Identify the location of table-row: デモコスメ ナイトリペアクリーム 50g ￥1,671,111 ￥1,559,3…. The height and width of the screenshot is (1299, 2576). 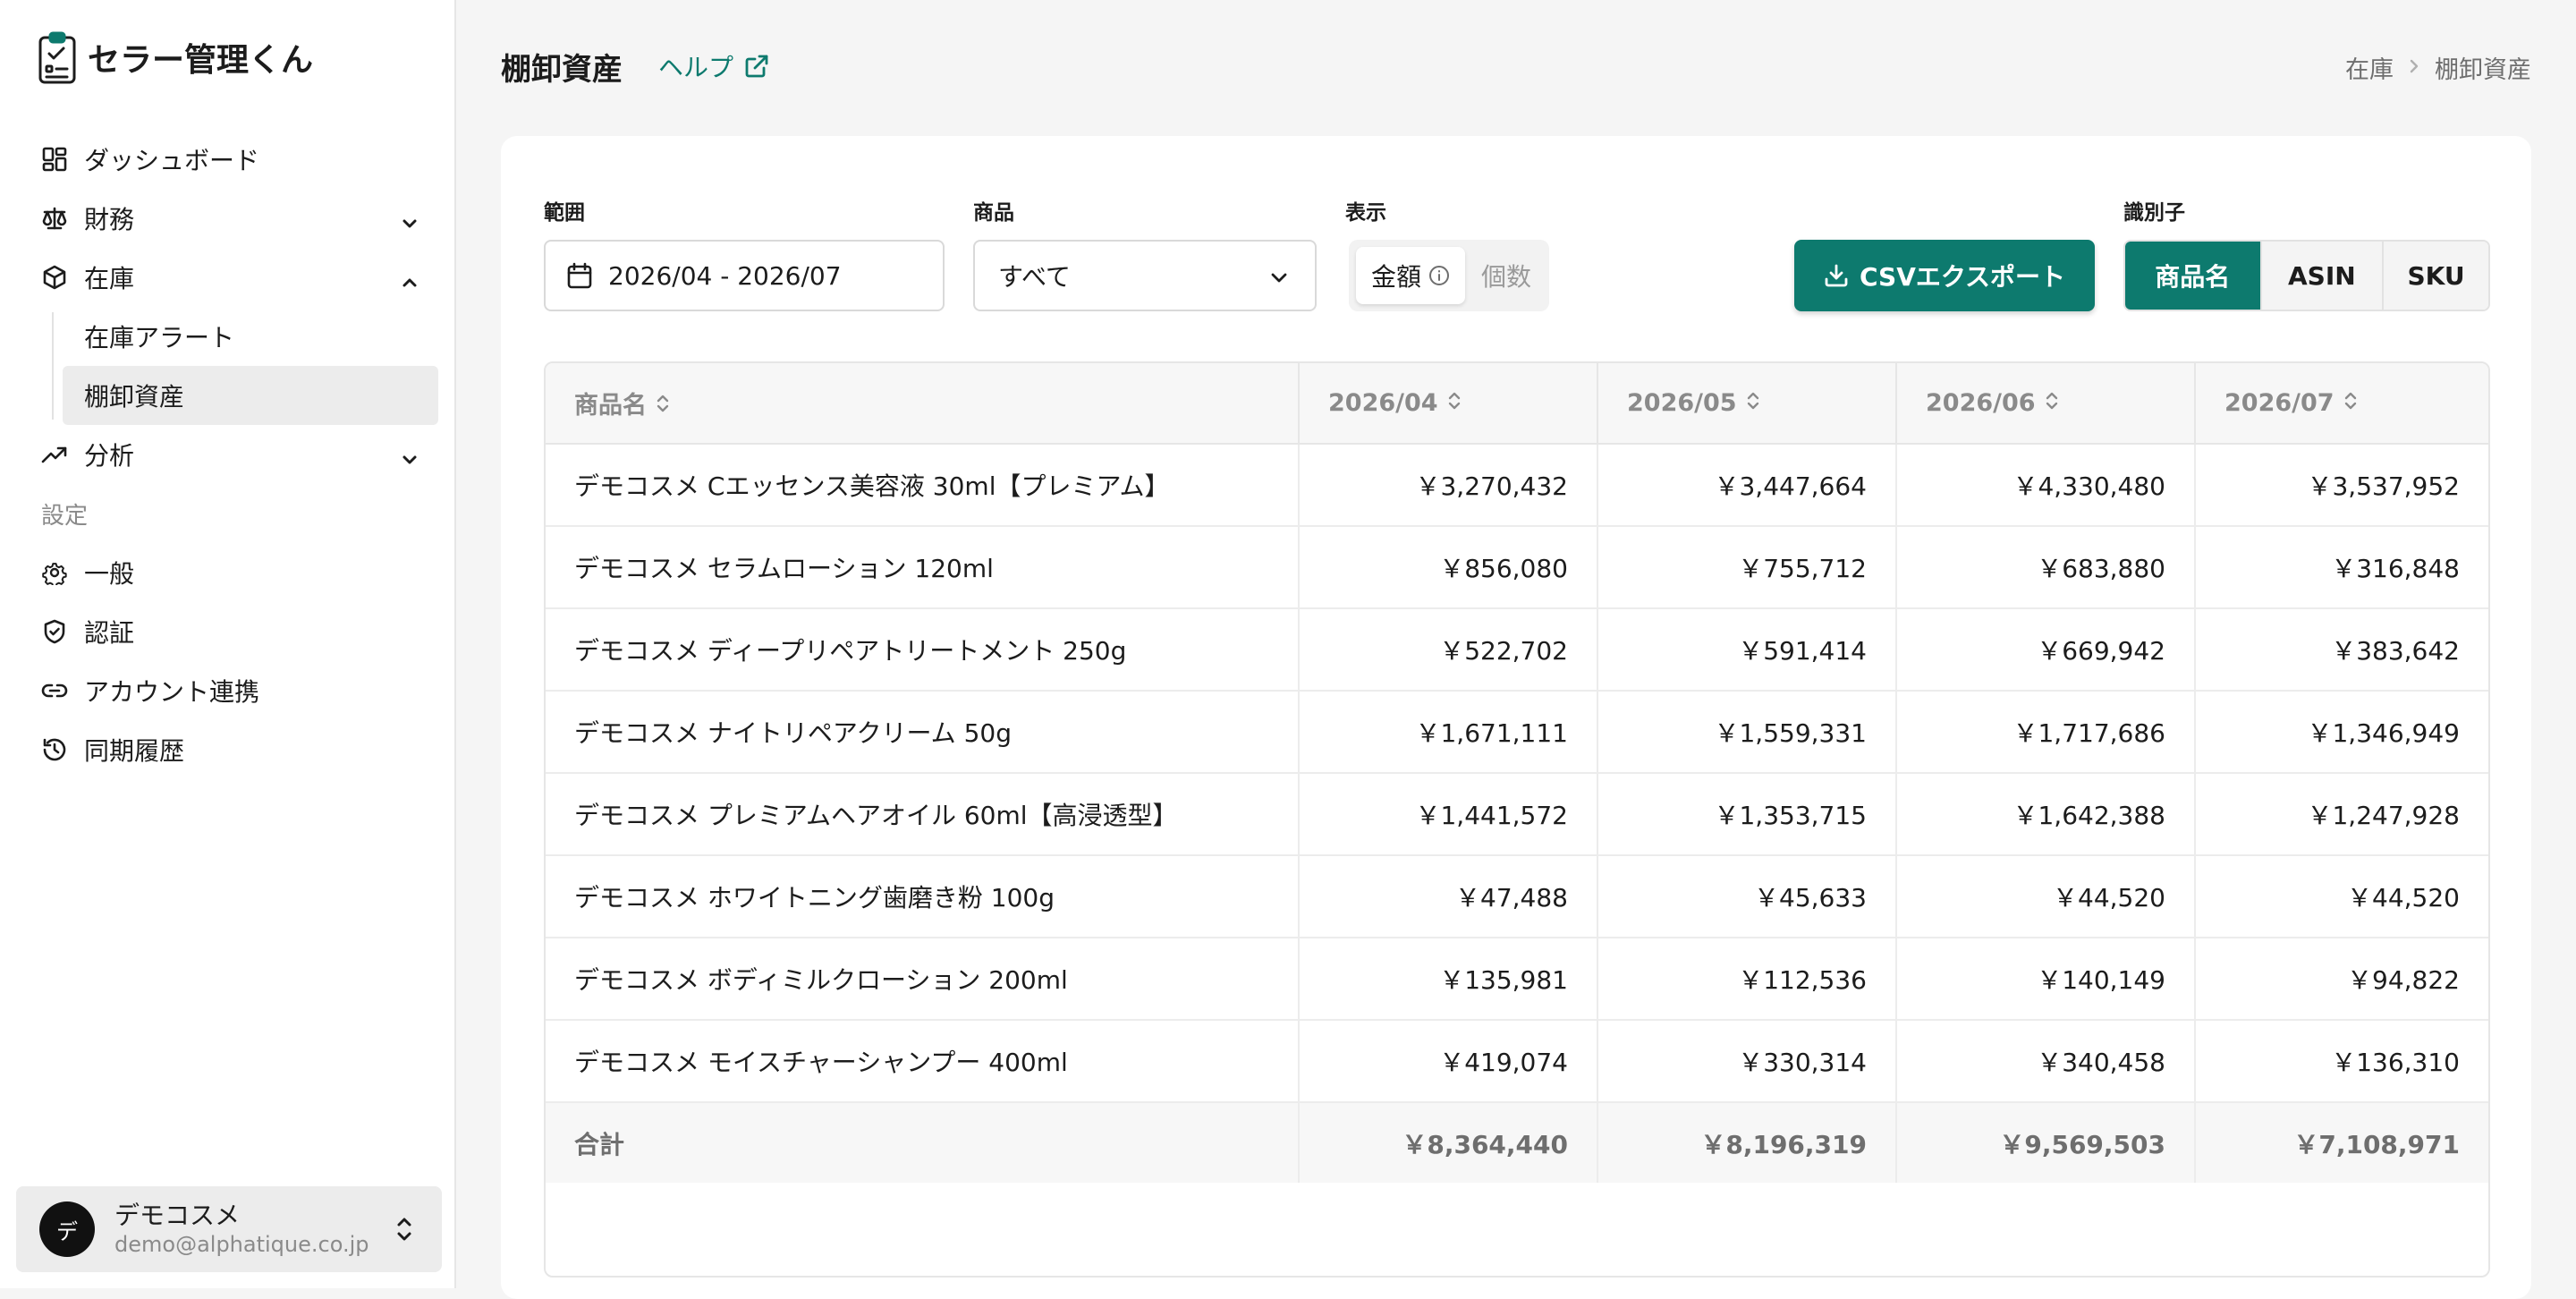
(1517, 732).